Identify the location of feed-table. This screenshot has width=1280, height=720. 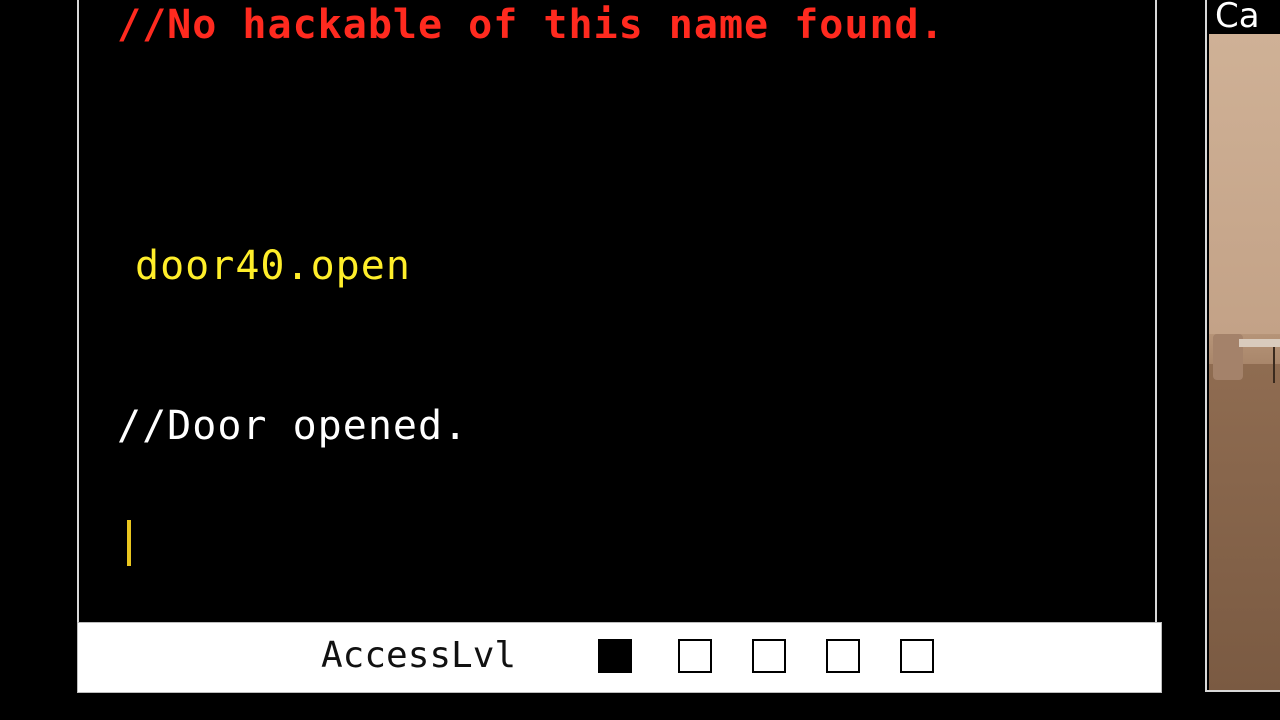
(1259, 343).